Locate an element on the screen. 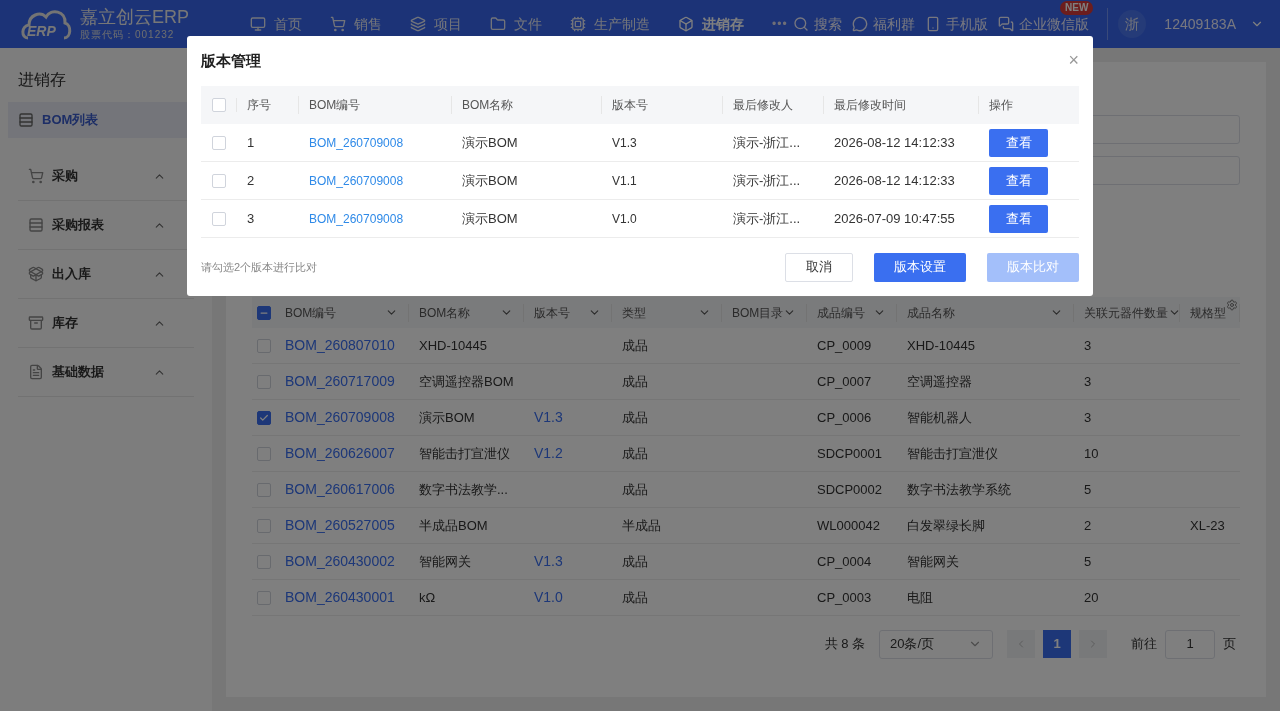 The image size is (1280, 711). menu-label: 采购报表 is located at coordinates (78, 225).